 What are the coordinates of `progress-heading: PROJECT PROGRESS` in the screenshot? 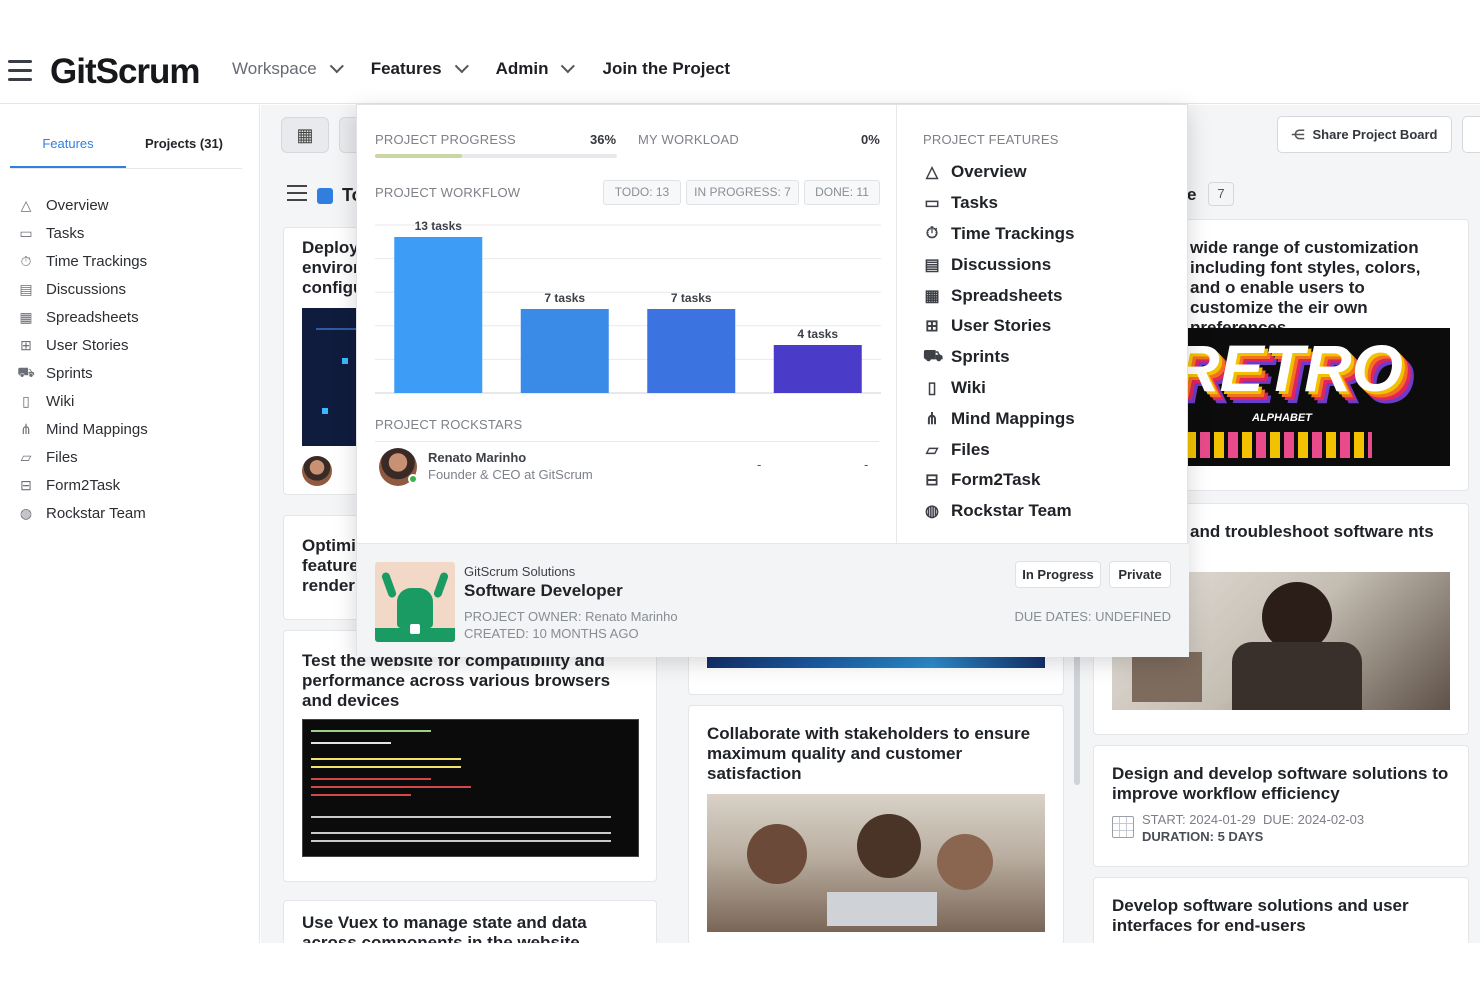 It's located at (445, 139).